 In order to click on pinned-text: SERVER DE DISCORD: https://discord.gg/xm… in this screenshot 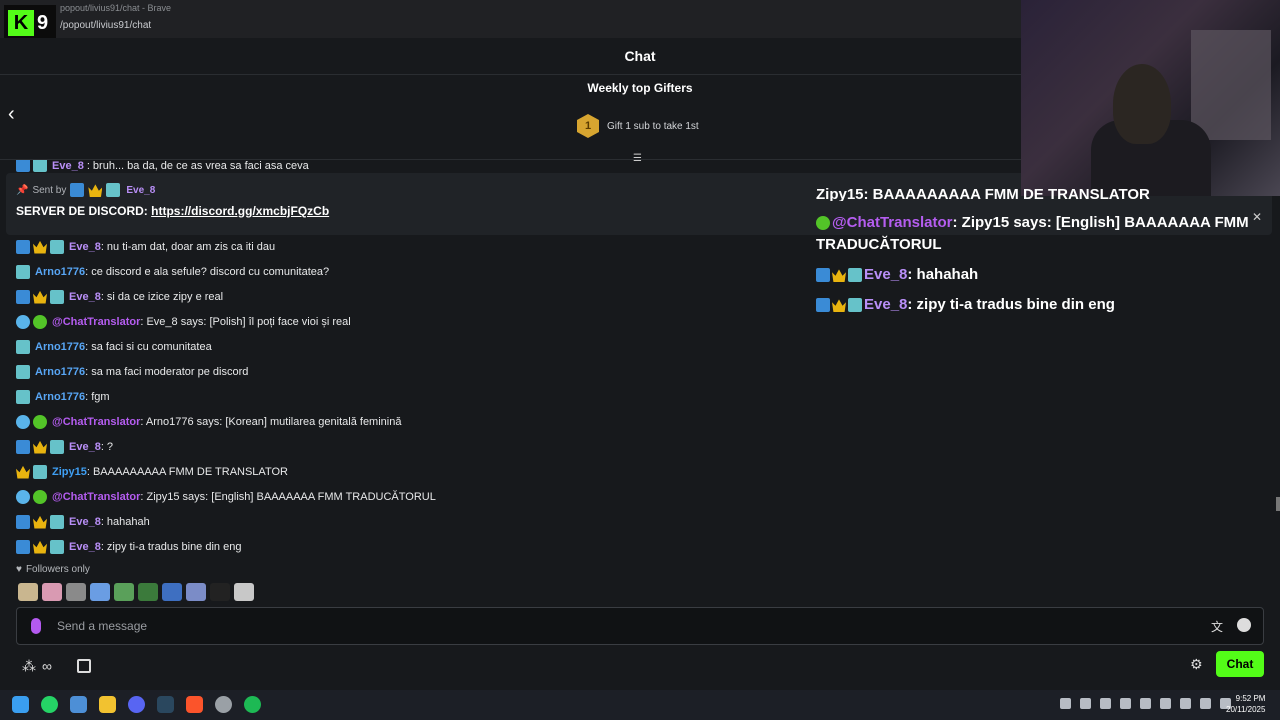, I will do `click(172, 211)`.